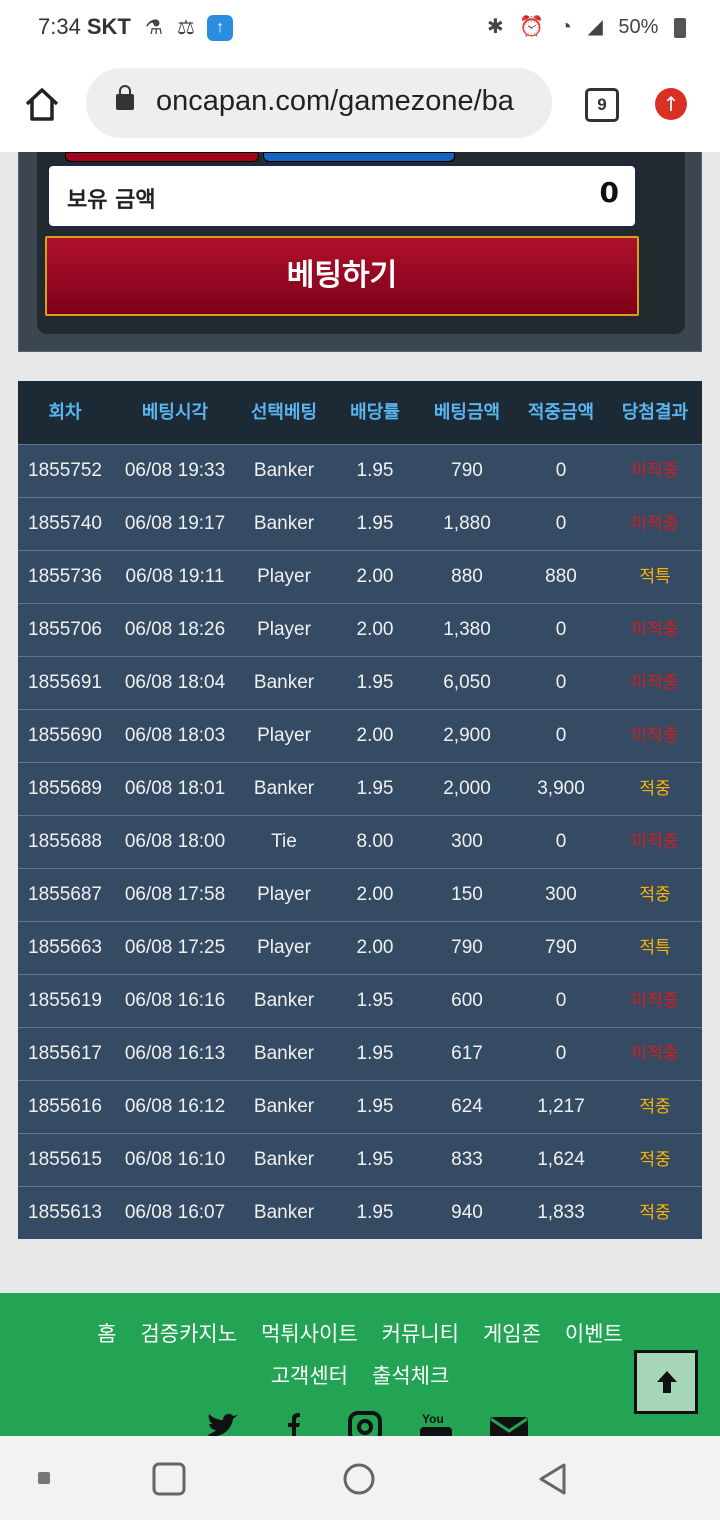 The image size is (720, 1520). I want to click on site-footer: 홈 검증카지노 먹튀사이트 커뮤니티 게임존 이벤트 고객센터 출석체크 You, so click(360, 1368).